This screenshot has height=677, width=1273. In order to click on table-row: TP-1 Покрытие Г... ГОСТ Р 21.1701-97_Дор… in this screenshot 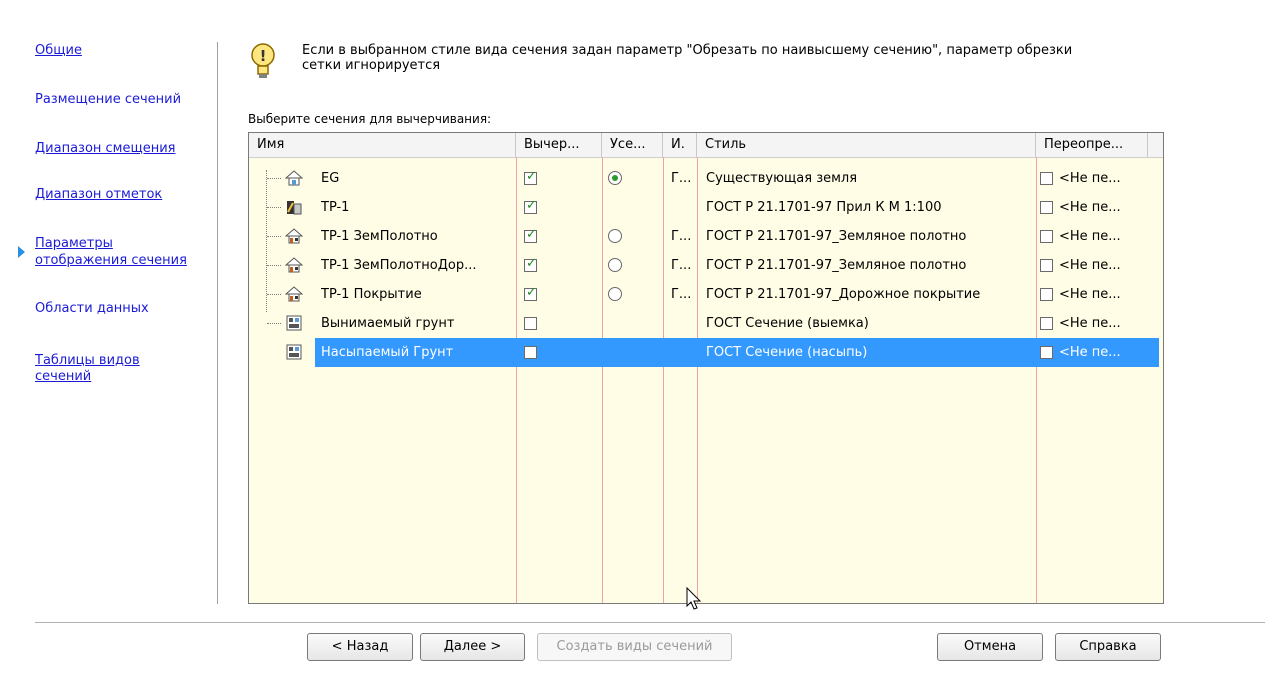, I will do `click(706, 294)`.